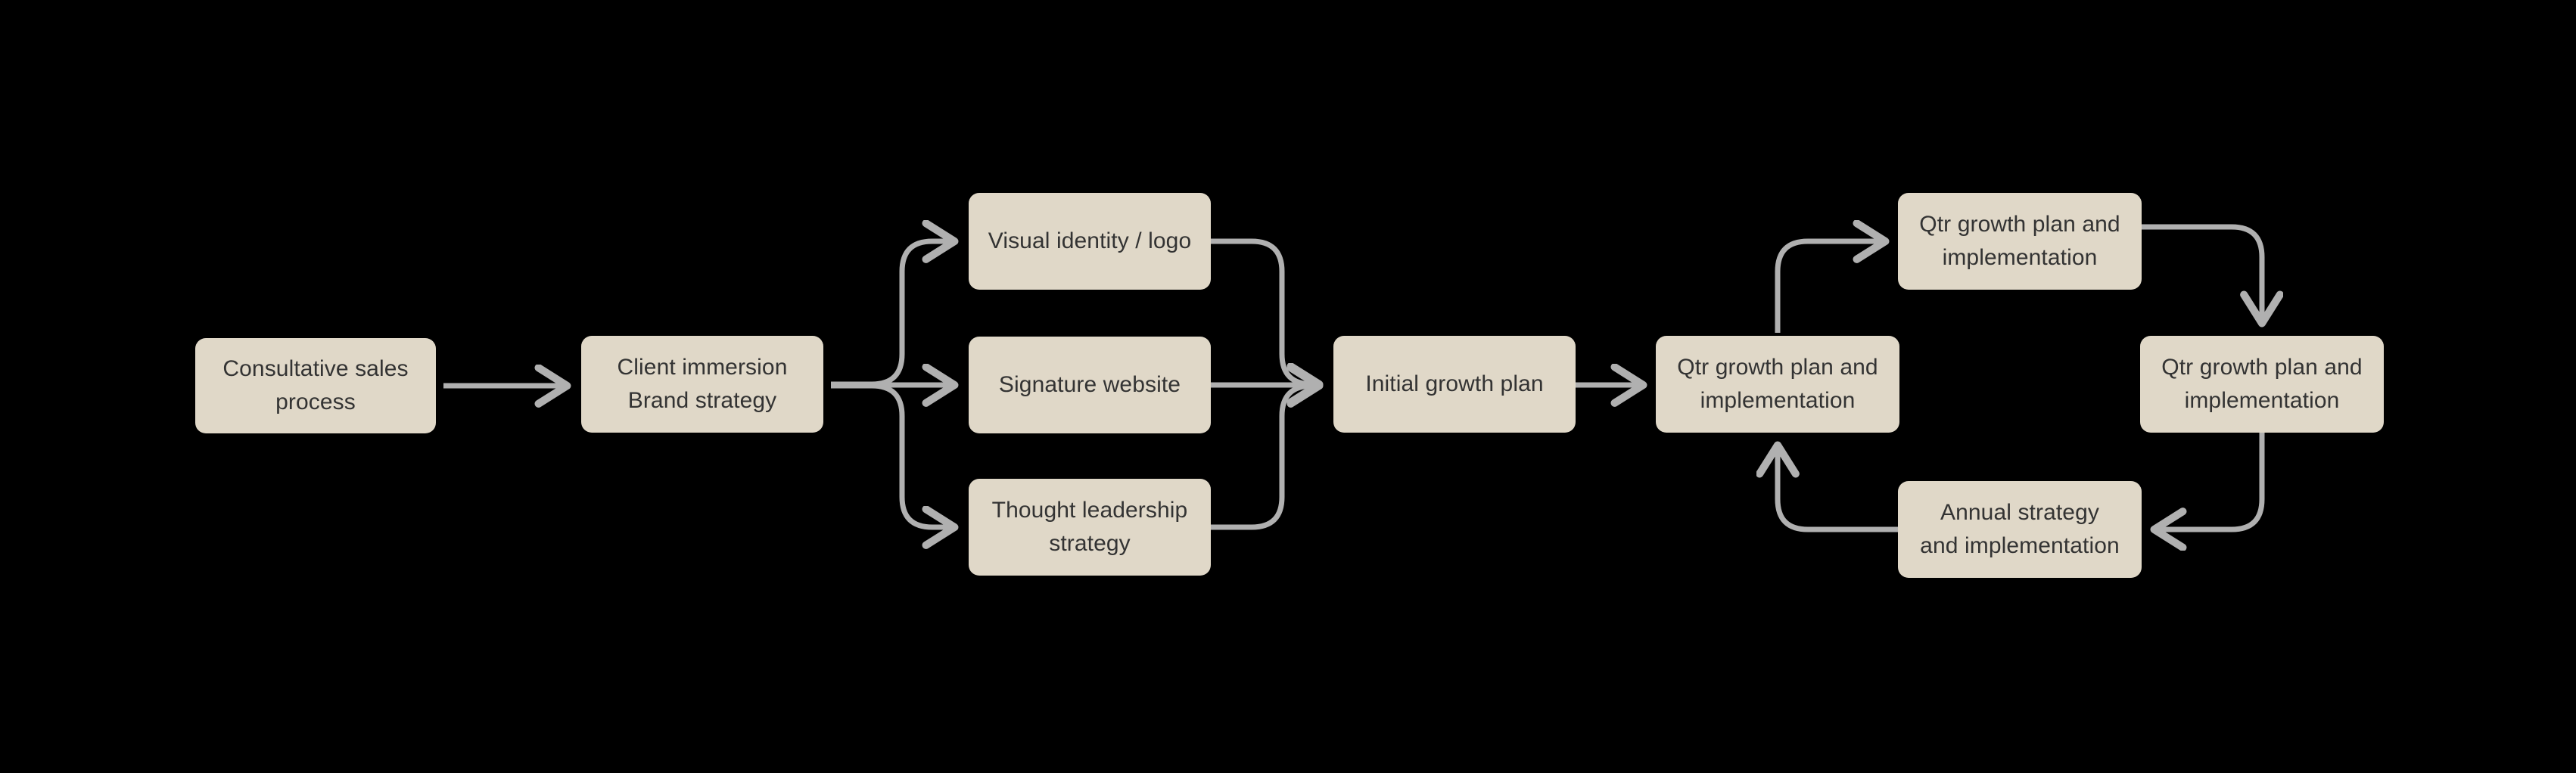  What do you see at coordinates (1264, 311) in the screenshot?
I see `edge-visual-to-initial` at bounding box center [1264, 311].